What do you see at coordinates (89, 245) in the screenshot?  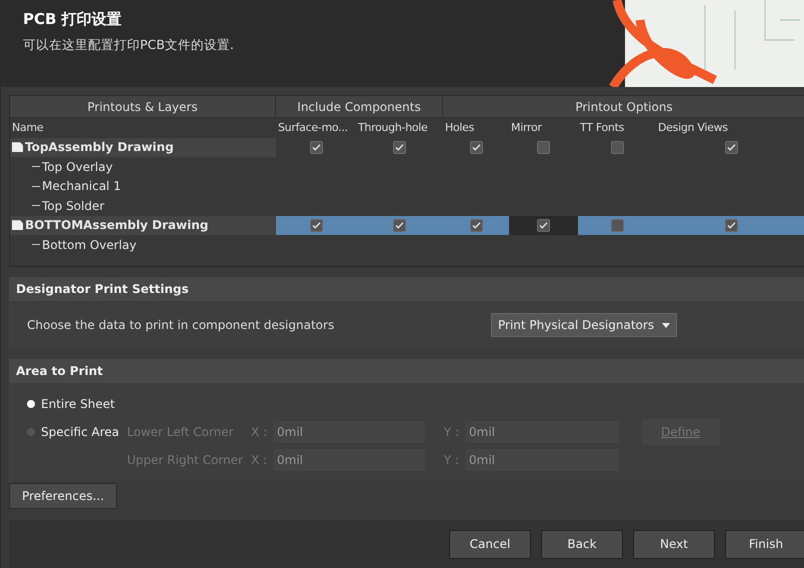 I see `layer-name: Bottom Overlay` at bounding box center [89, 245].